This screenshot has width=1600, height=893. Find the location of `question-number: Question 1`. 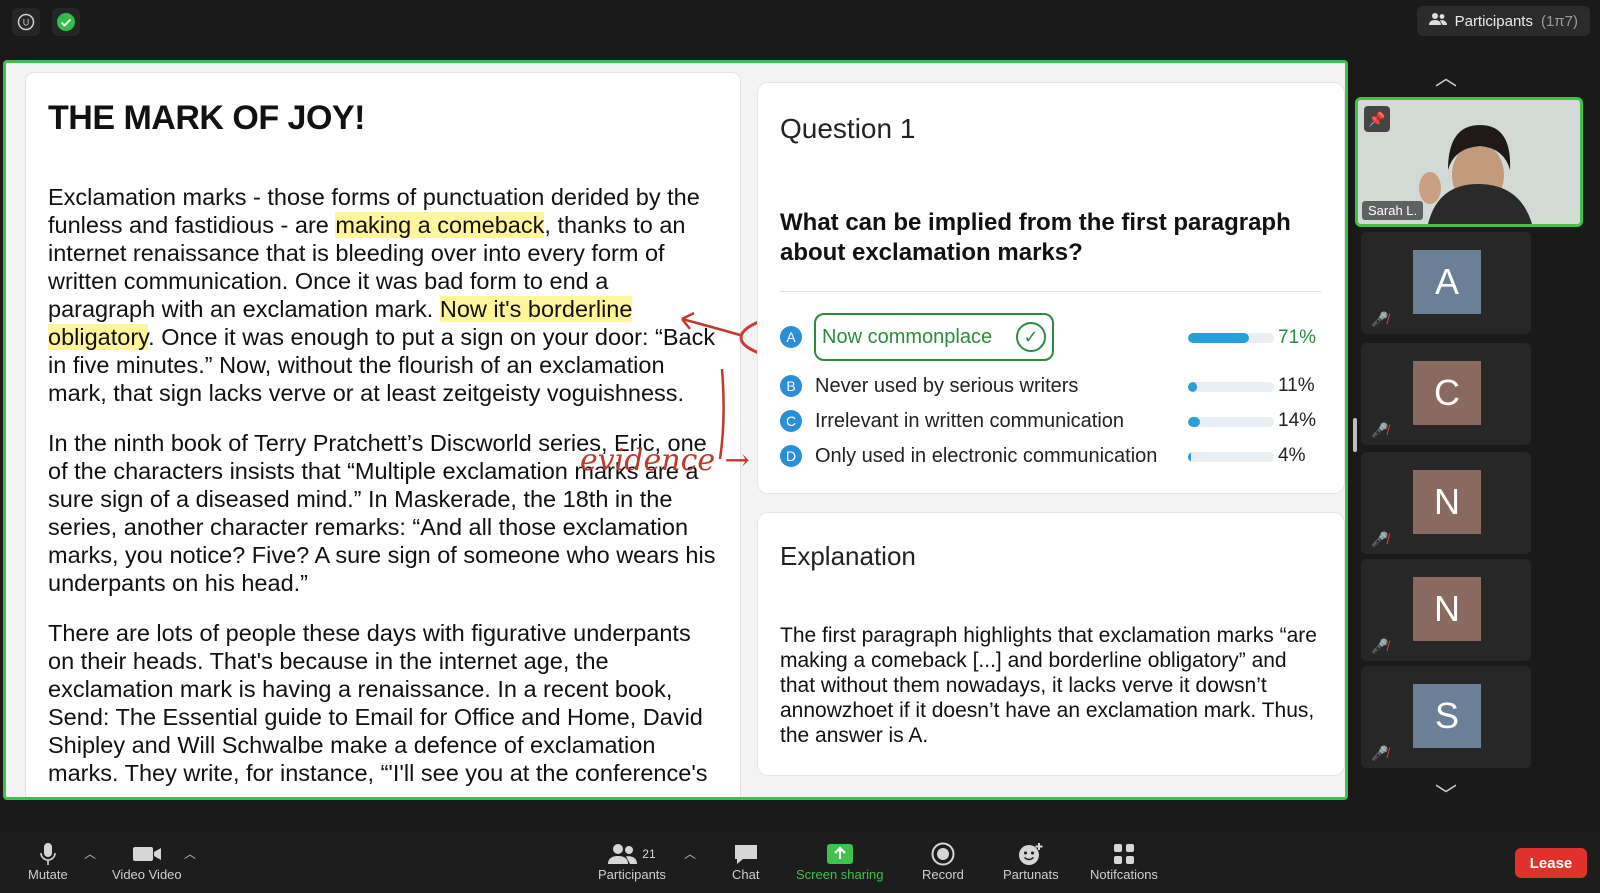

question-number: Question 1 is located at coordinates (848, 128).